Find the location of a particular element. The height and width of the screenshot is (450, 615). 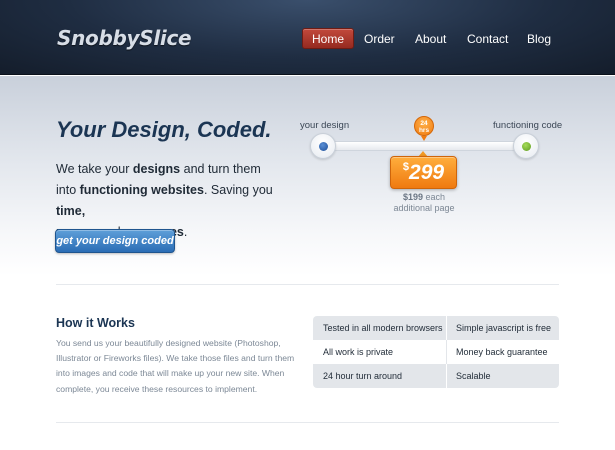

hero-text-1: We take your is located at coordinates (94, 169).